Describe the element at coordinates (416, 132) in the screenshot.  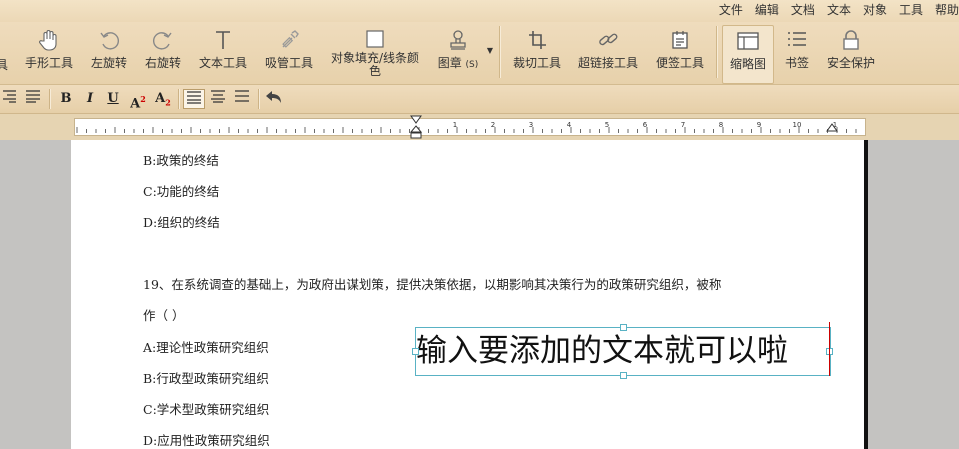
I see `left-indent-marker` at that location.